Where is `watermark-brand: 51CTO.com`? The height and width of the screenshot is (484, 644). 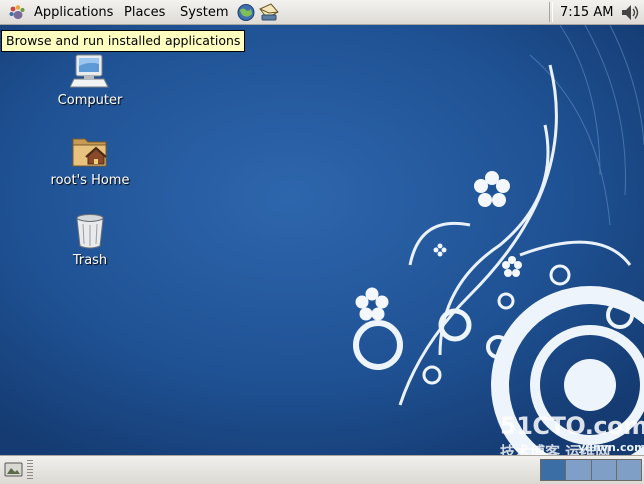
watermark-brand: 51CTO.com is located at coordinates (572, 426).